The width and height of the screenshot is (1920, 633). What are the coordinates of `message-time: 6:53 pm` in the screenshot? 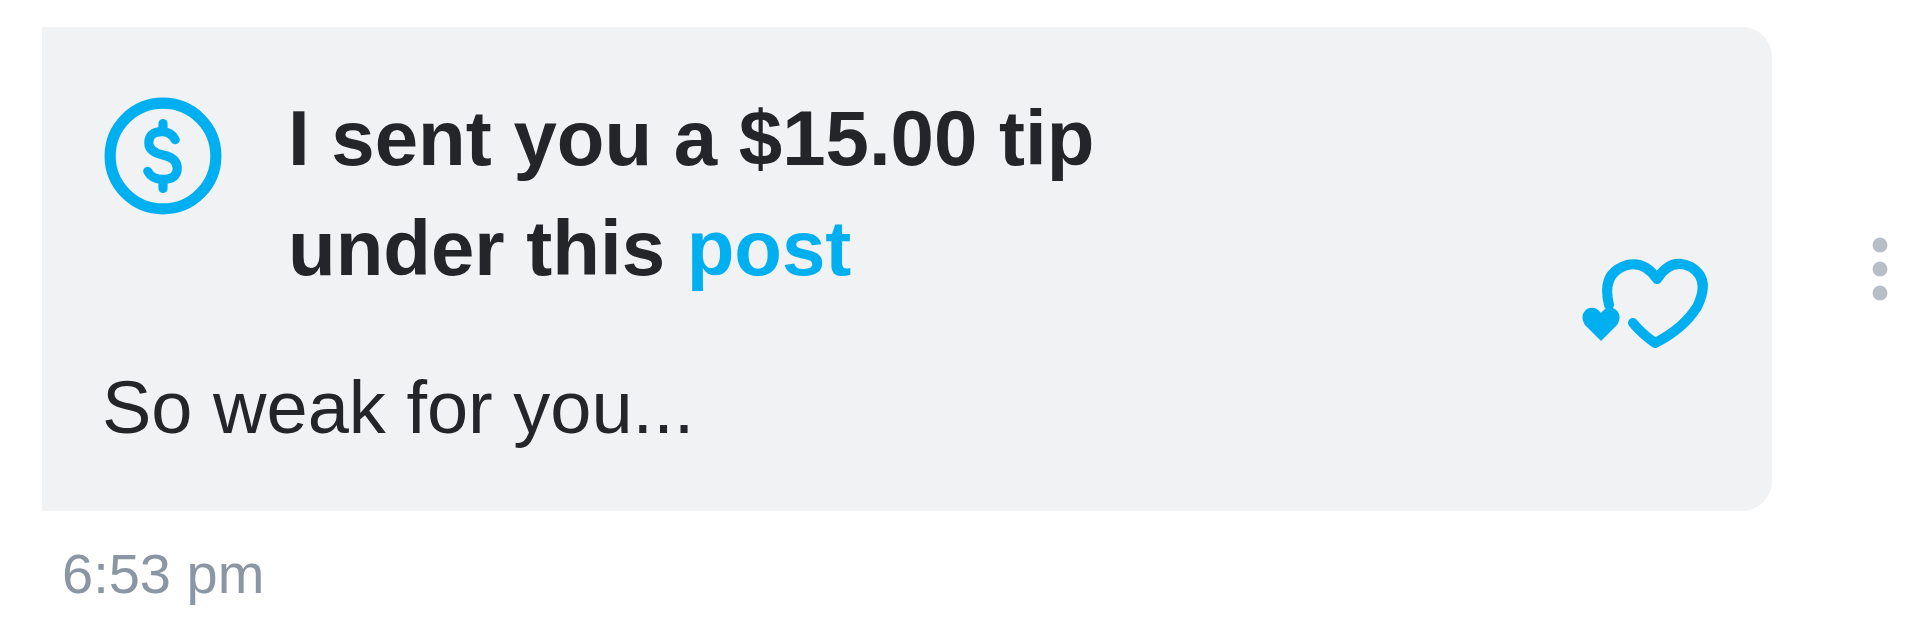 It's located at (164, 573).